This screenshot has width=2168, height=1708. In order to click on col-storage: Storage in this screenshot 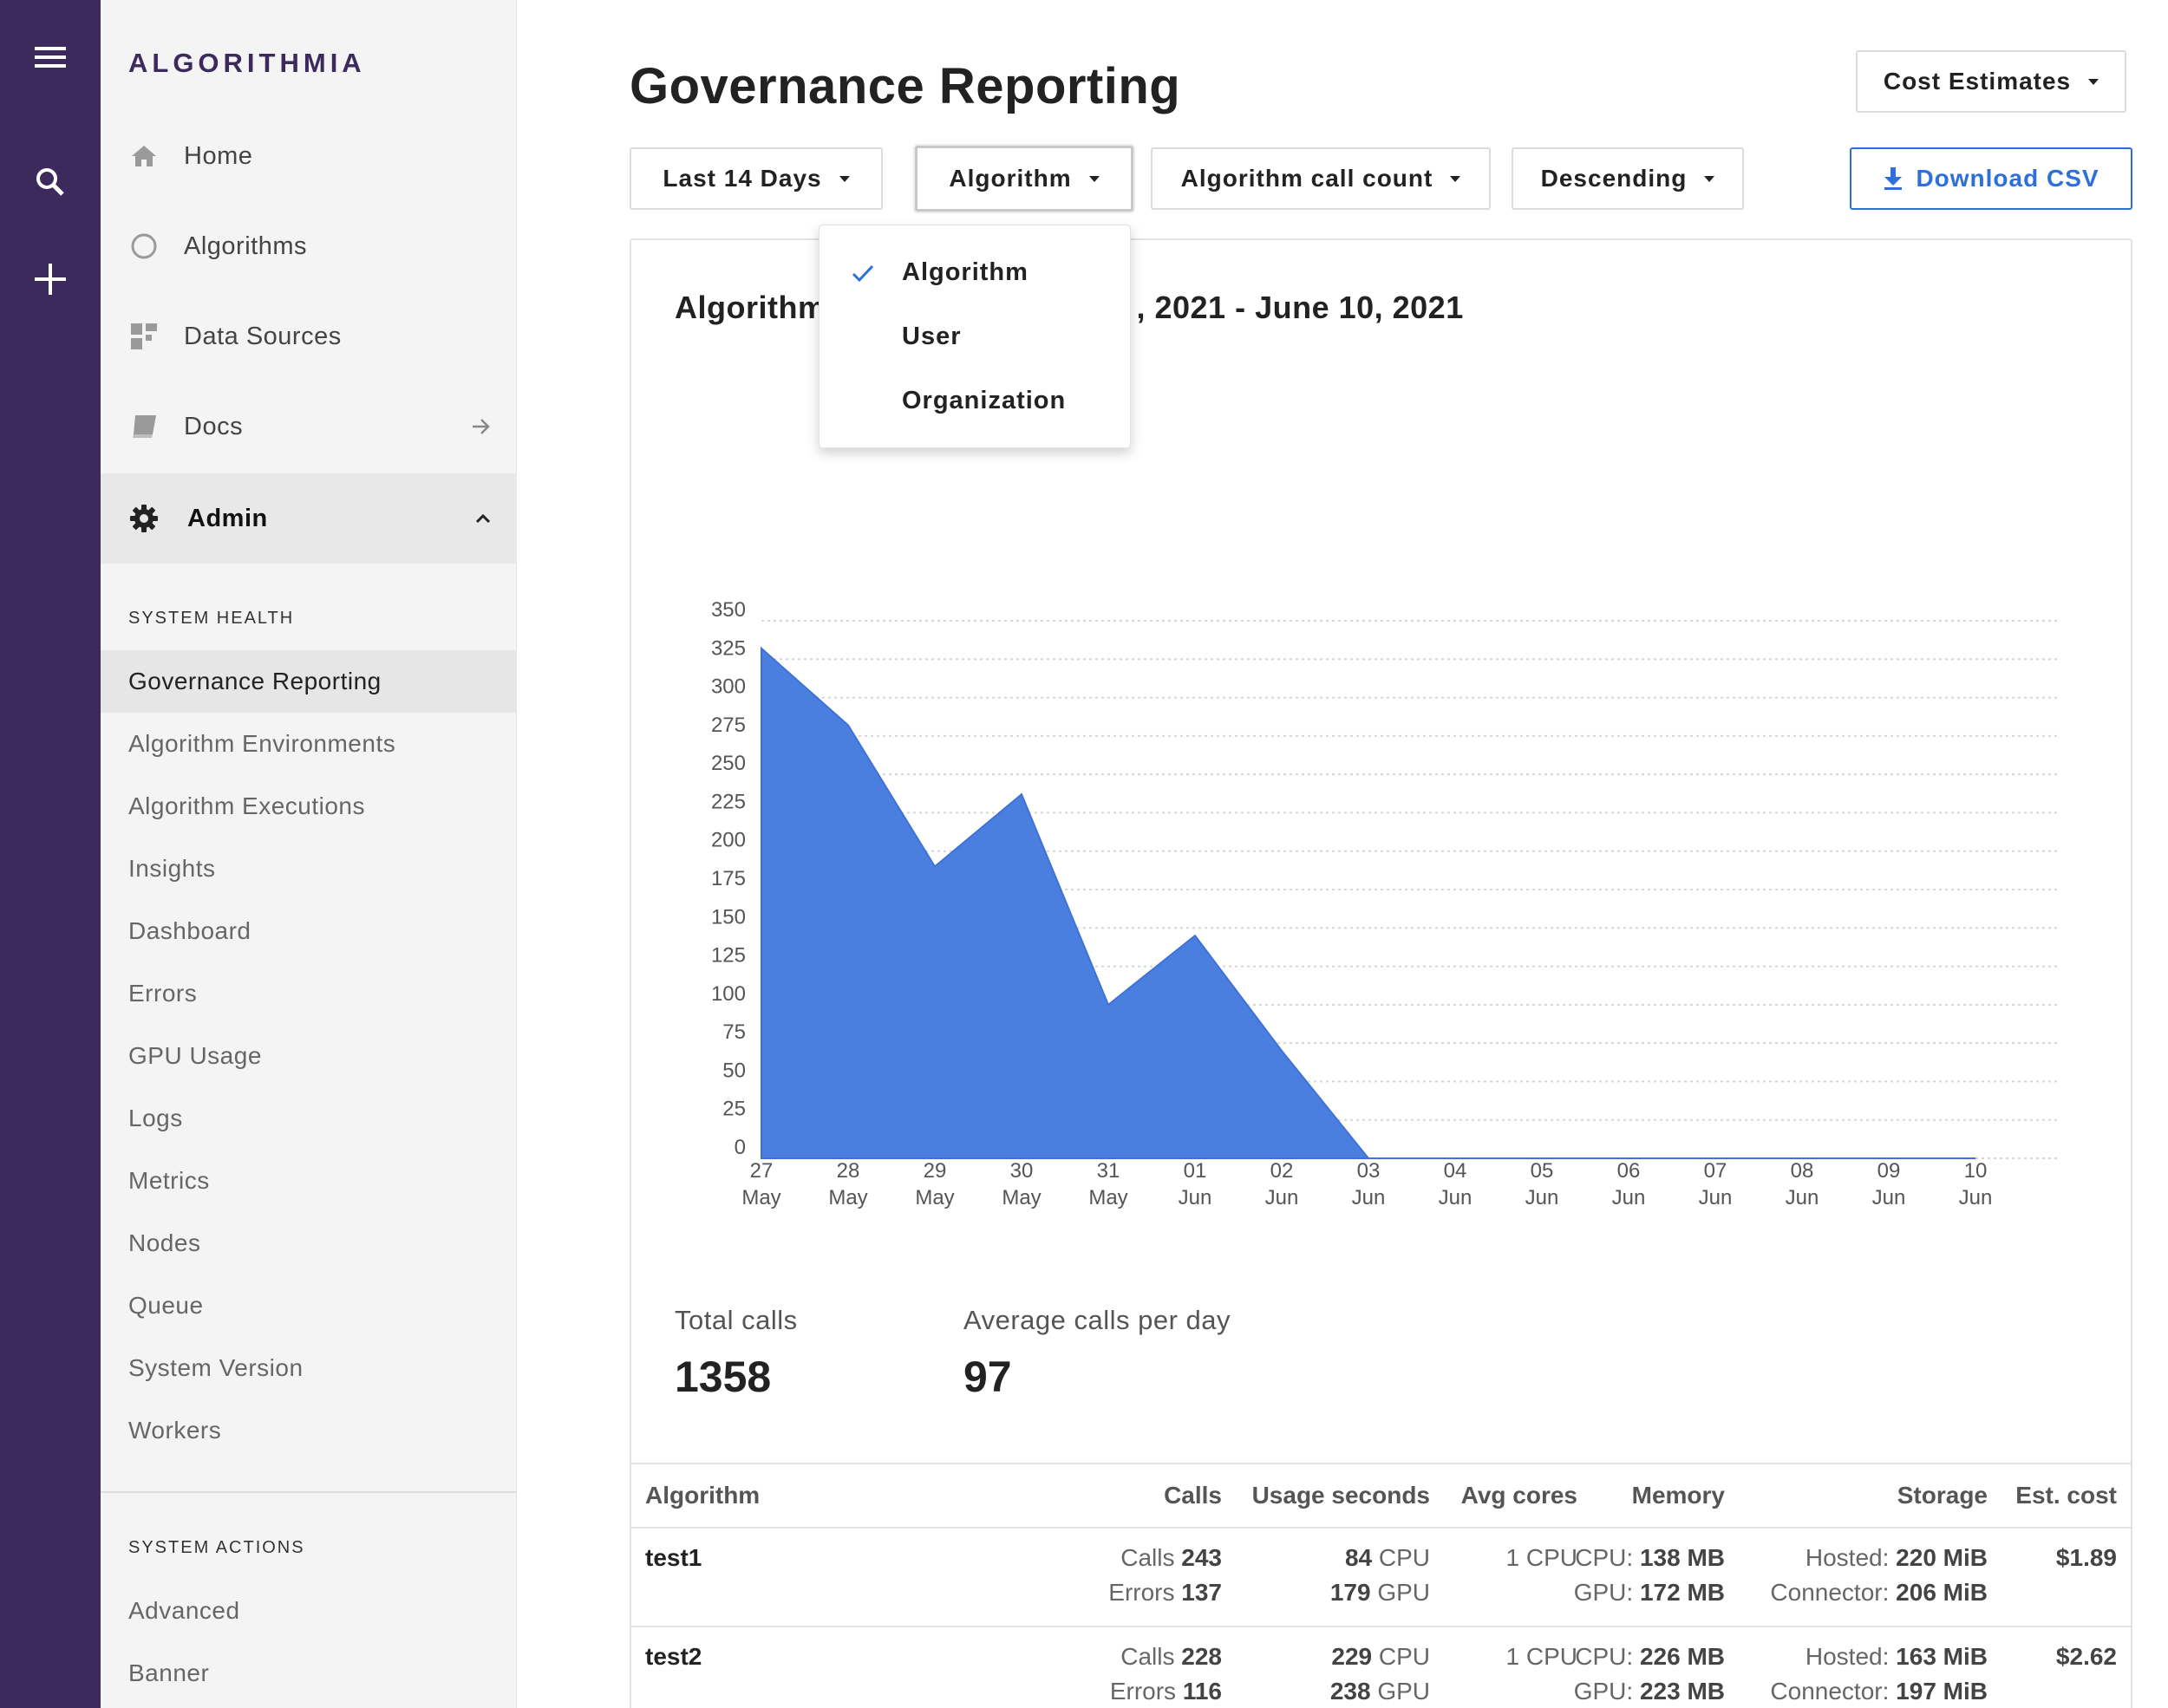, I will do `click(1942, 1495)`.